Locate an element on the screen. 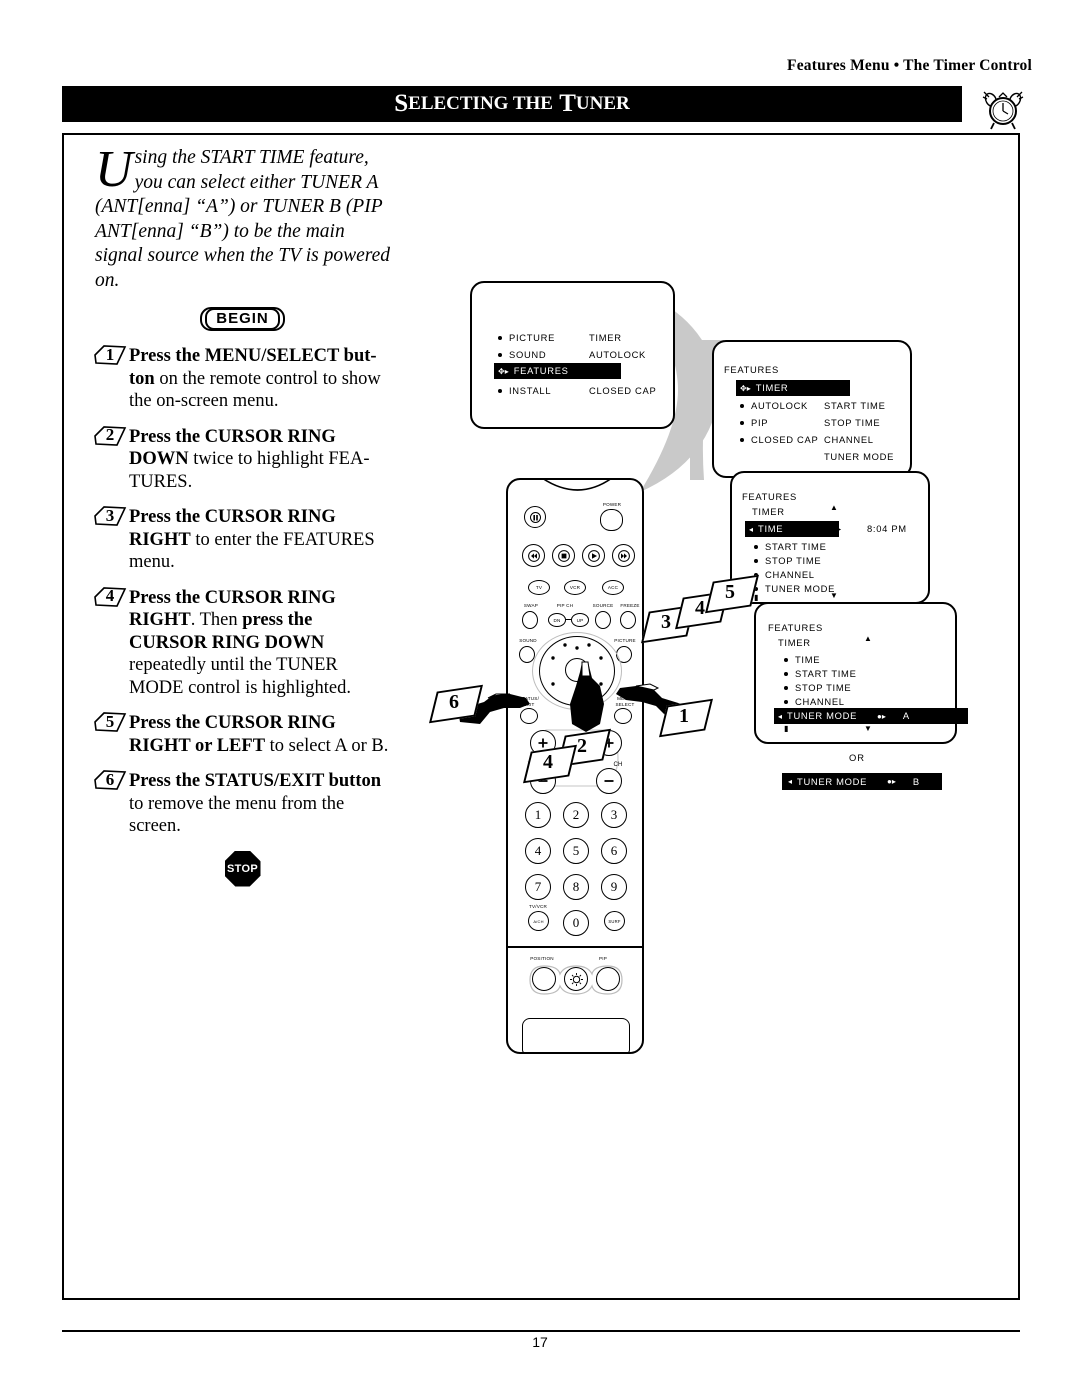 The width and height of the screenshot is (1080, 1397). keypad-3: 3 is located at coordinates (614, 815).